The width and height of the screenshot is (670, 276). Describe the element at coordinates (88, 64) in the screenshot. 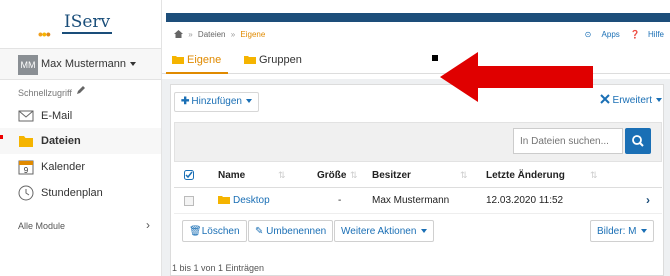

I see `user-name: Max Mustermann` at that location.